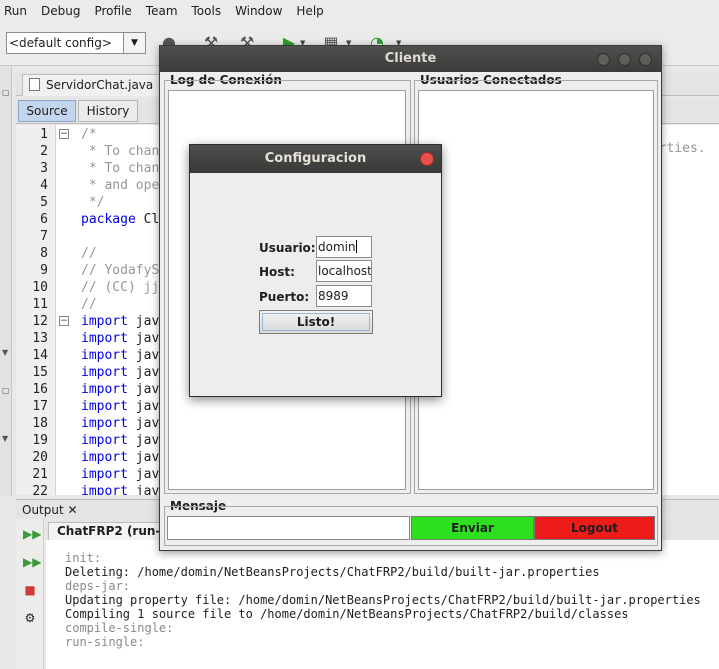  What do you see at coordinates (120, 287) in the screenshot?
I see `code-text: // (CC) jj` at bounding box center [120, 287].